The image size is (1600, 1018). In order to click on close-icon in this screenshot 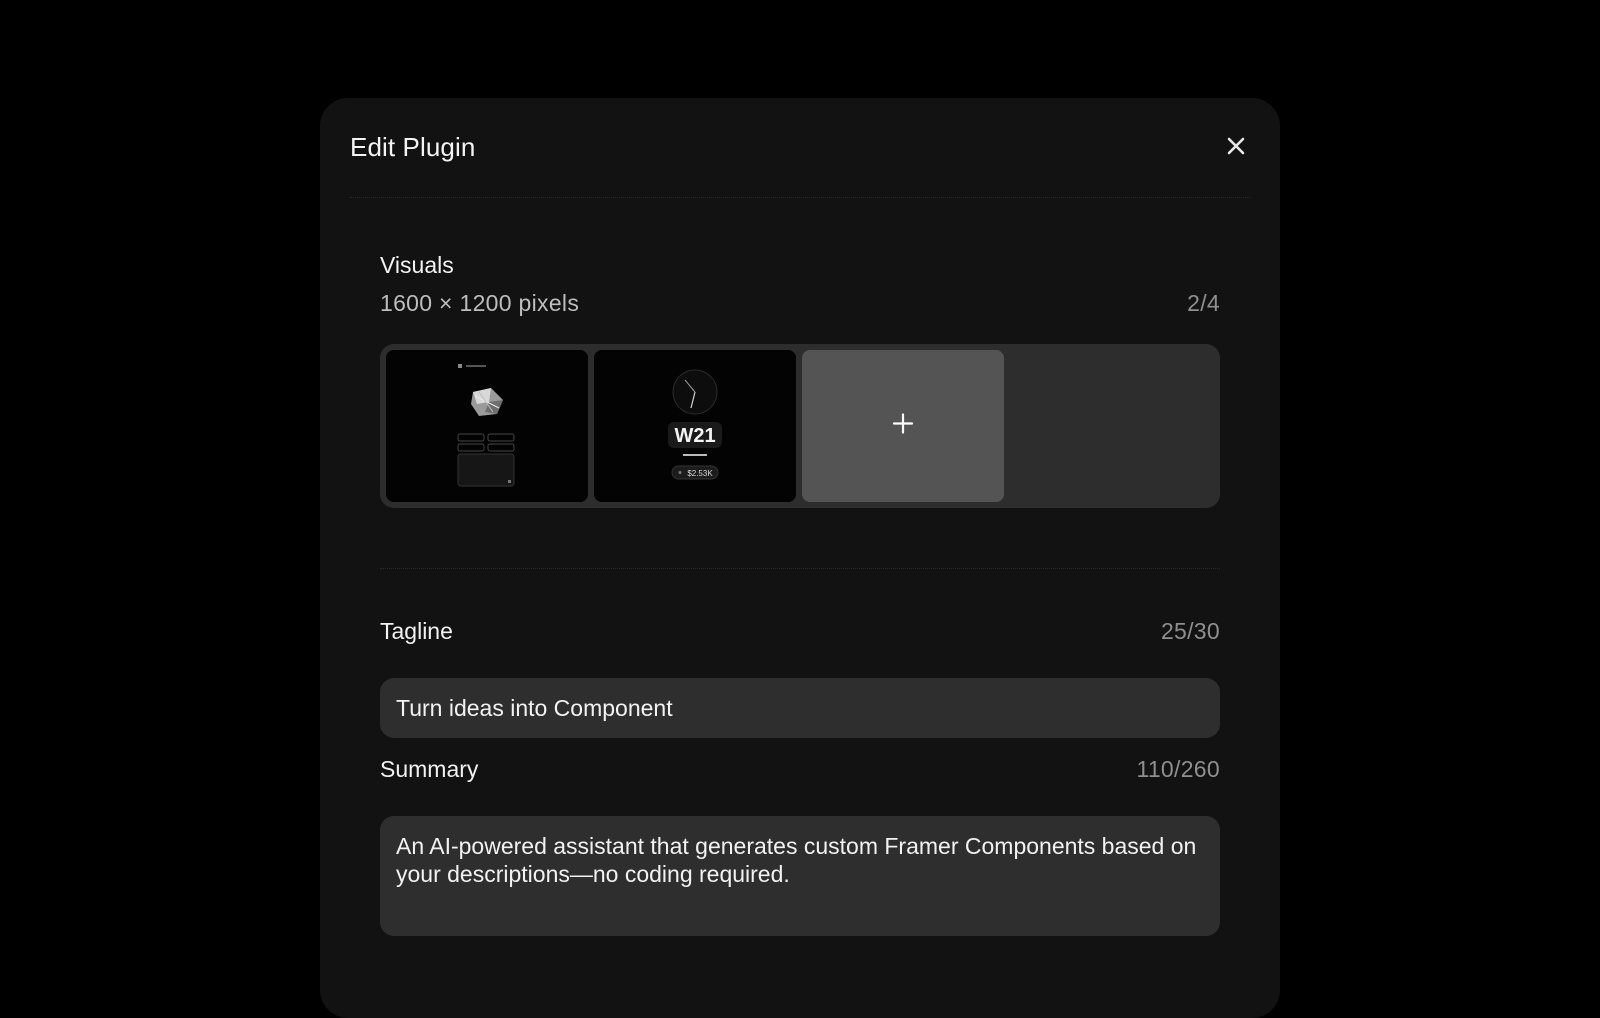, I will do `click(1236, 146)`.